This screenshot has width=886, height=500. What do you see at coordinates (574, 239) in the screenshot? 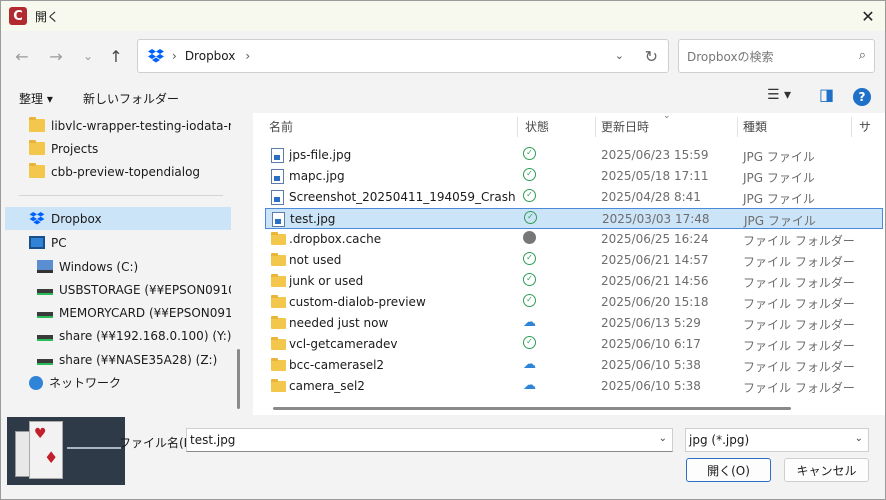
I see `file-row: .dropbox.cache 2025/06/25 16:24 ファイル フォルダー` at bounding box center [574, 239].